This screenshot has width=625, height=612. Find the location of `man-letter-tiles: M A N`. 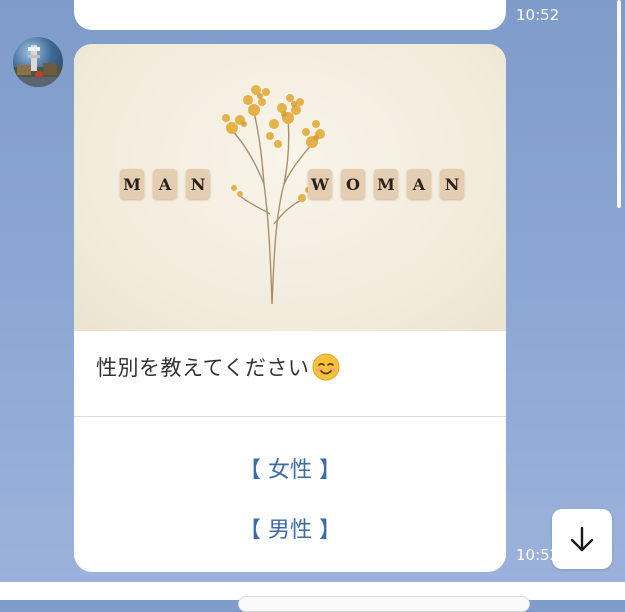

man-letter-tiles: M A N is located at coordinates (165, 184).